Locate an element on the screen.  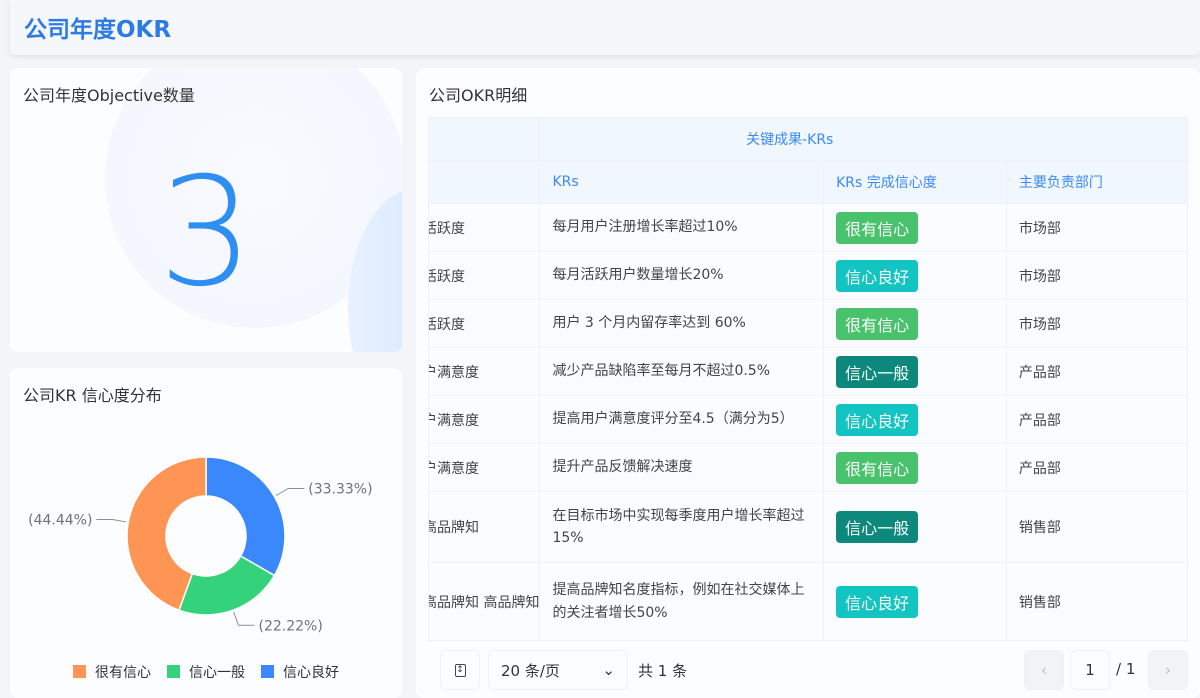
objective-text: 高品牌知 高品牌知 is located at coordinates (484, 602).